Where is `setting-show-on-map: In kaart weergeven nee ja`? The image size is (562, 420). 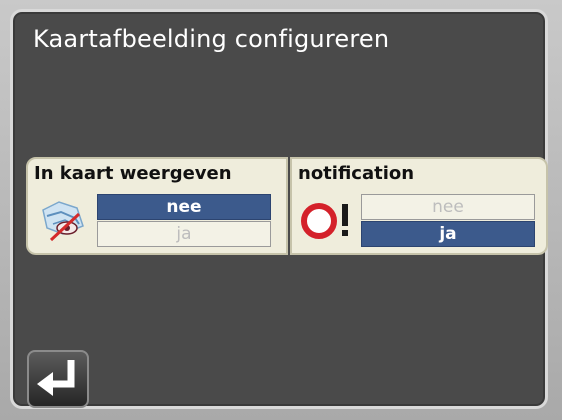 setting-show-on-map: In kaart weergeven nee ja is located at coordinates (157, 206).